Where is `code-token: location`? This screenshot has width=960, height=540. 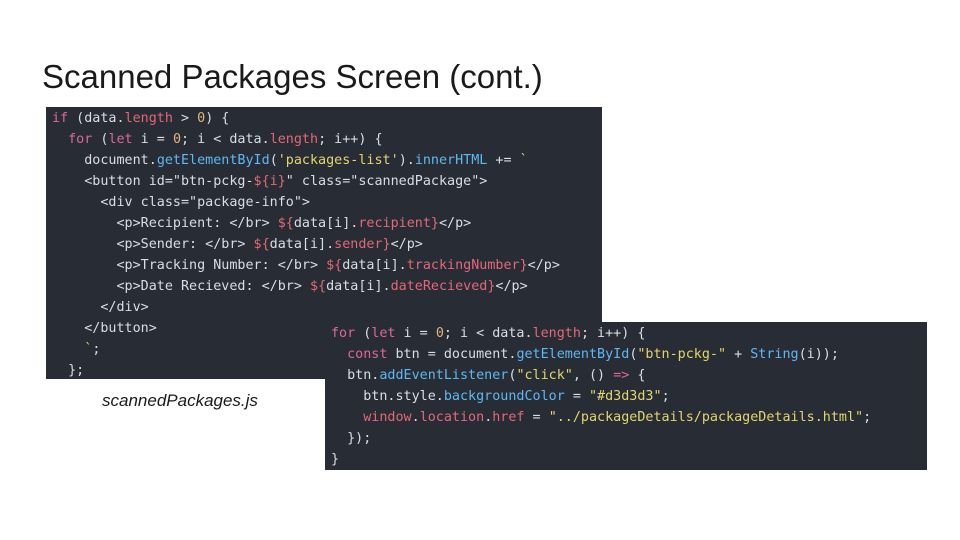
code-token: location is located at coordinates (452, 417).